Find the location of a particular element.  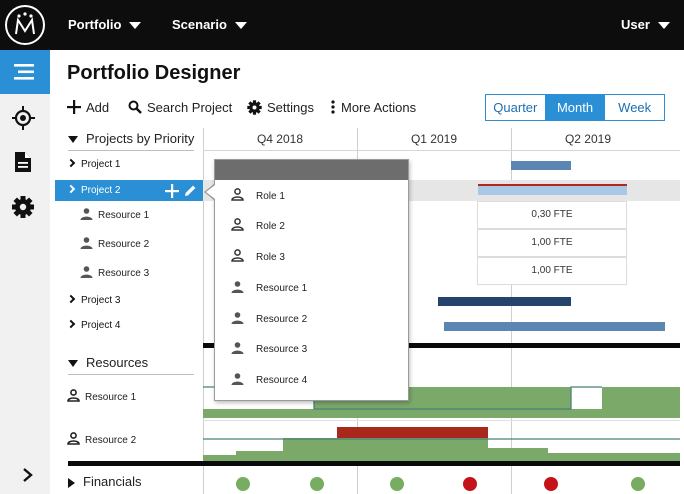

logo-icon is located at coordinates (25, 23).